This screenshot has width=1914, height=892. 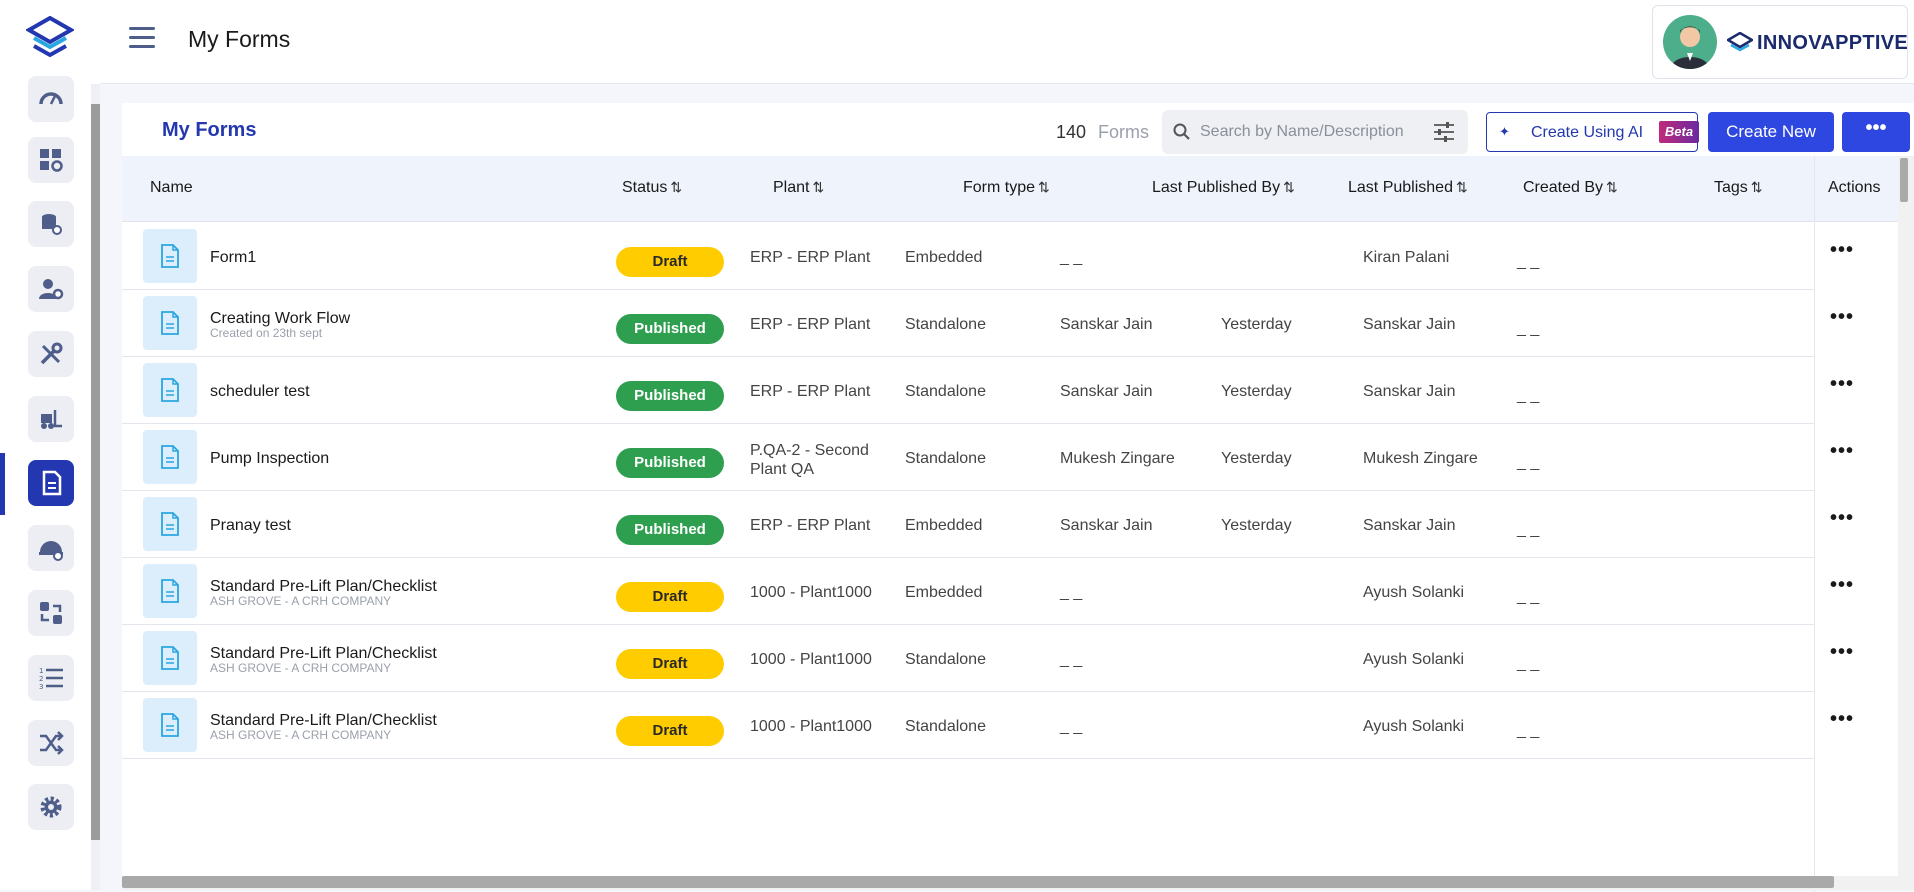 I want to click on profile-brand-box: INNOVAPPTIVE, so click(x=1780, y=42).